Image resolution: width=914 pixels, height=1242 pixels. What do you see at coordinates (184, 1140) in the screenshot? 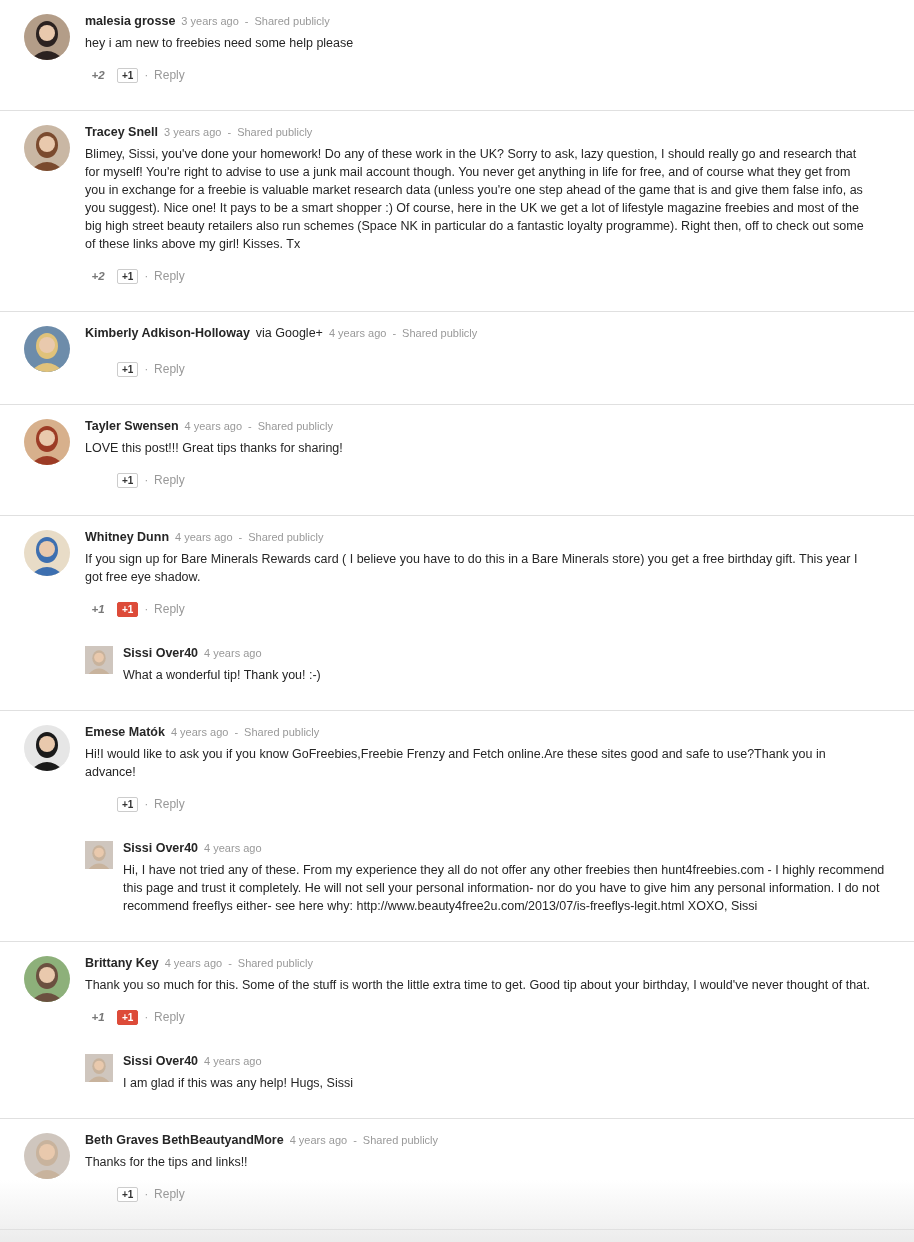
I see `author-name: Beth Graves BethBeautyandMore` at bounding box center [184, 1140].